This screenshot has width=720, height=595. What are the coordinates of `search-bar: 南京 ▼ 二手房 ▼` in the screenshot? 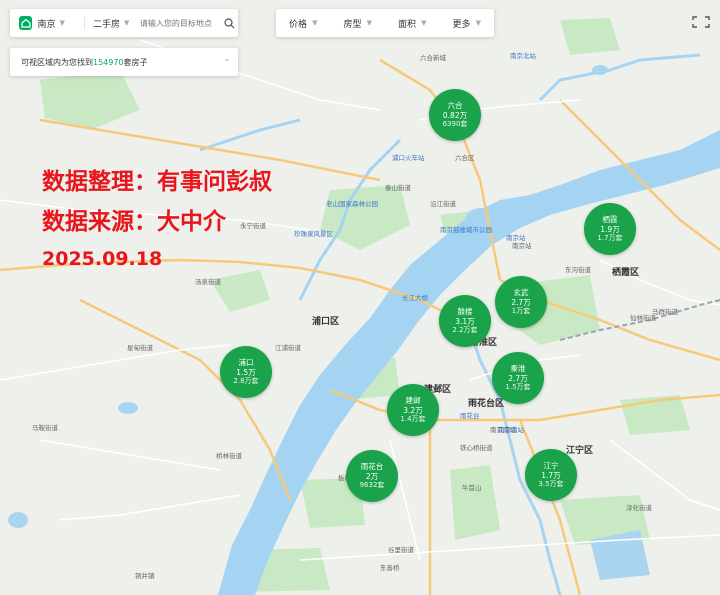 It's located at (124, 23).